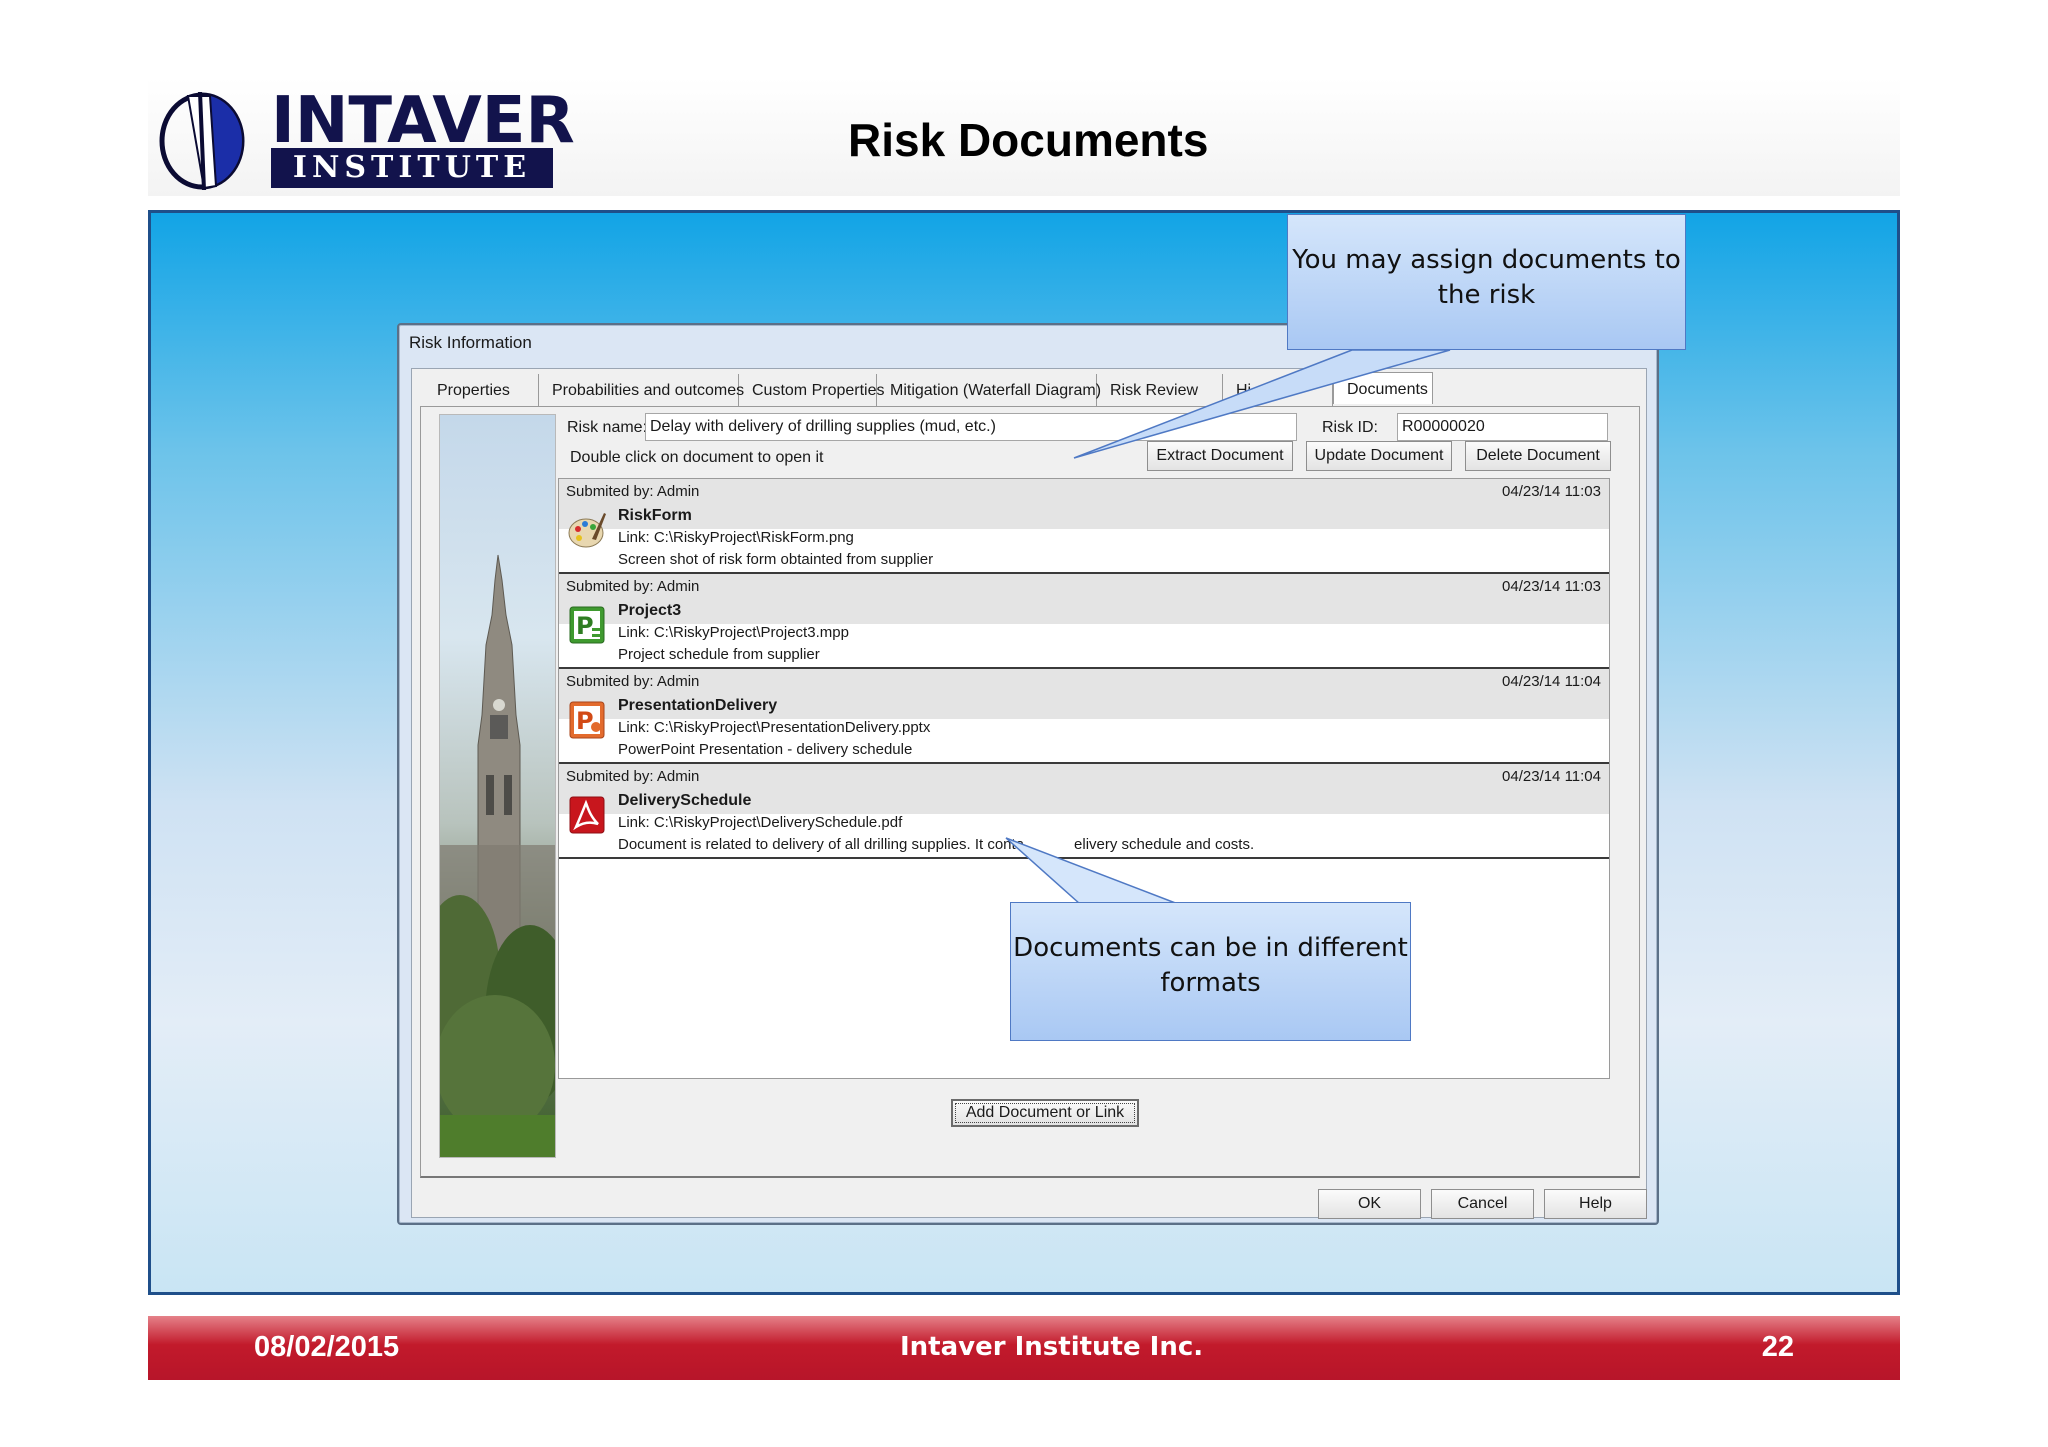  What do you see at coordinates (698, 705) in the screenshot?
I see `document-name: PresentationDelivery` at bounding box center [698, 705].